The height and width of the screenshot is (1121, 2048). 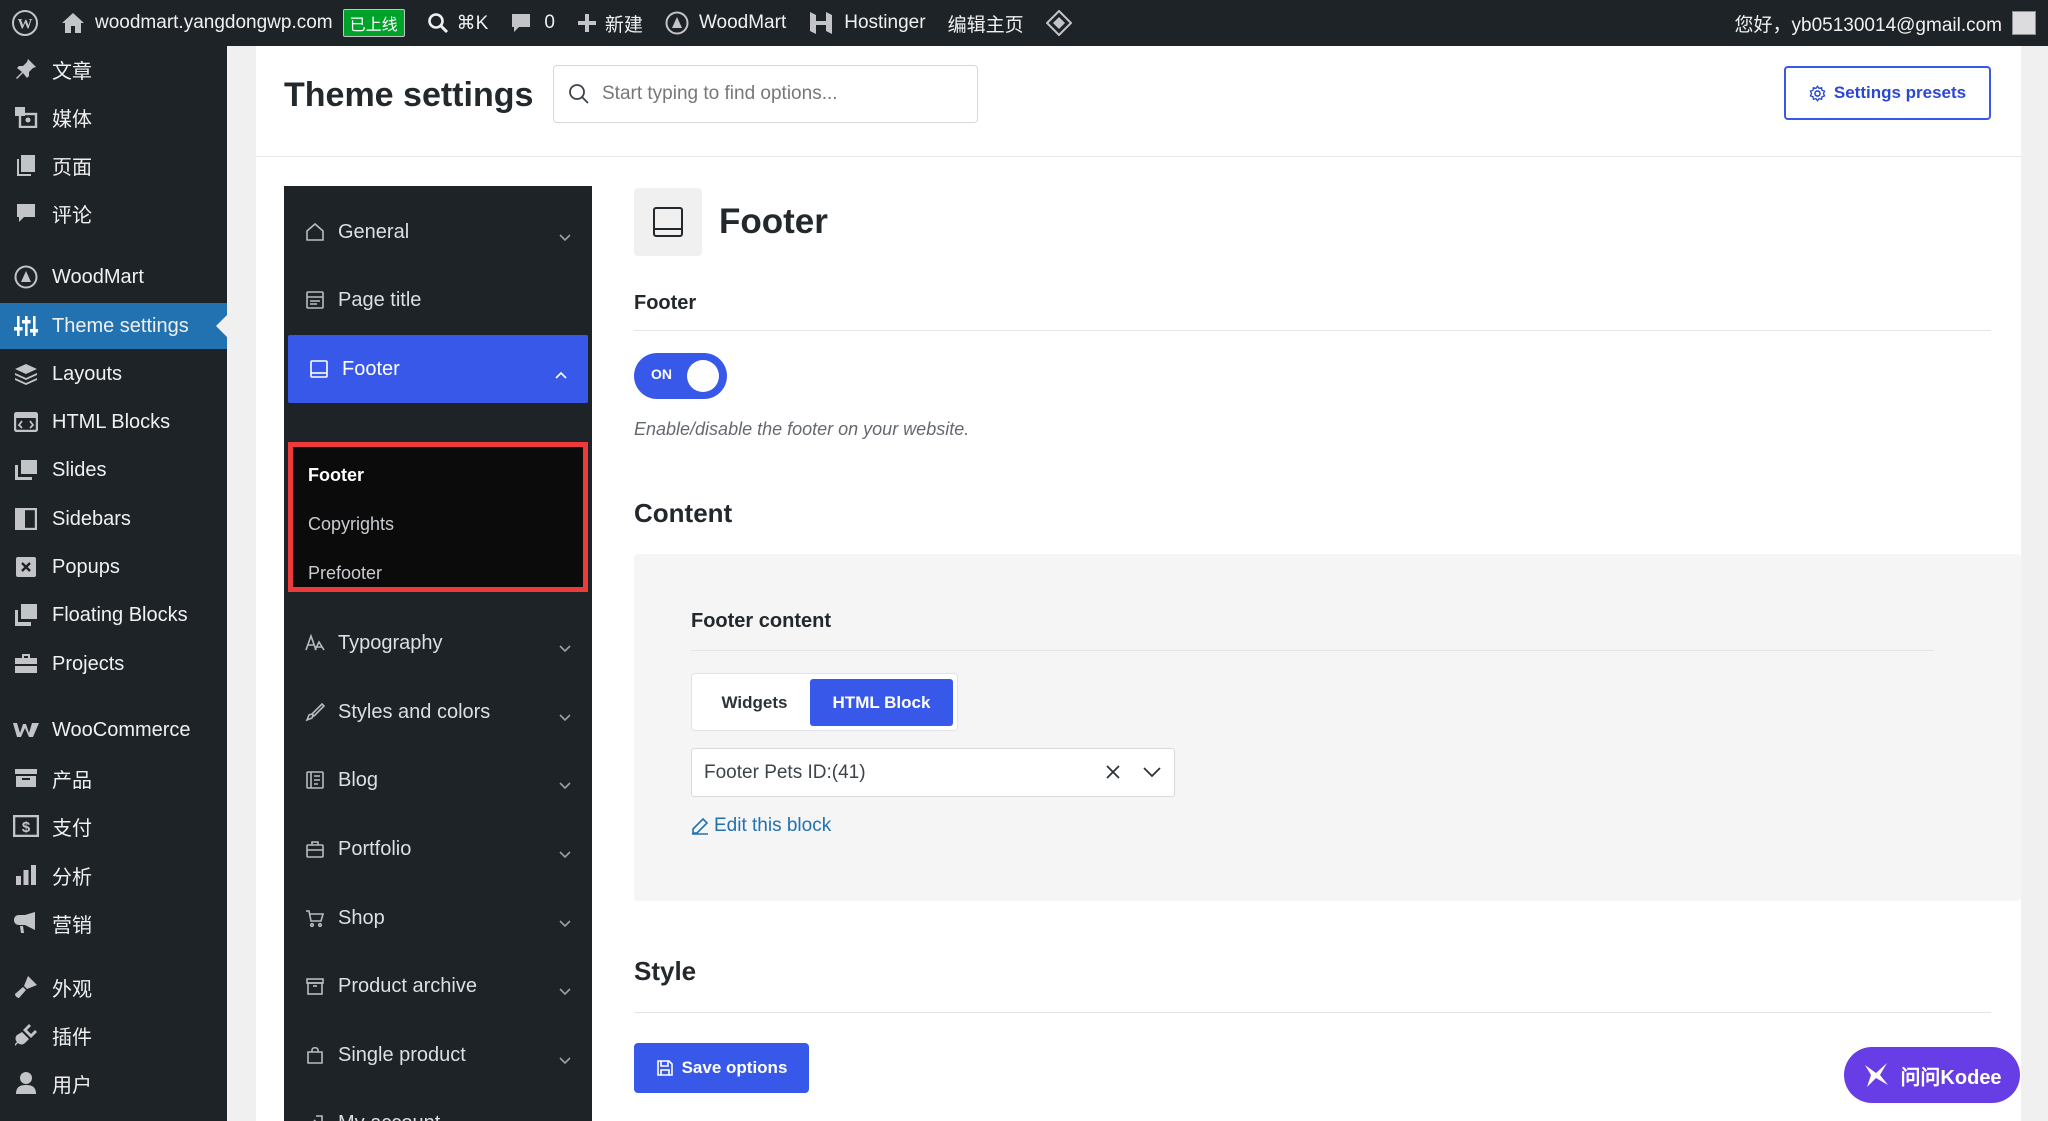 I want to click on search-shortcut: ⌘K, so click(x=458, y=23).